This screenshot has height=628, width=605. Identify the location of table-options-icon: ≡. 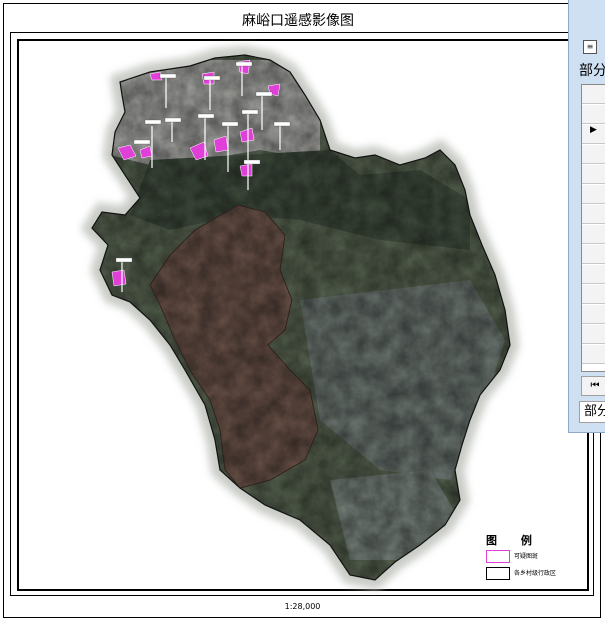
(590, 47).